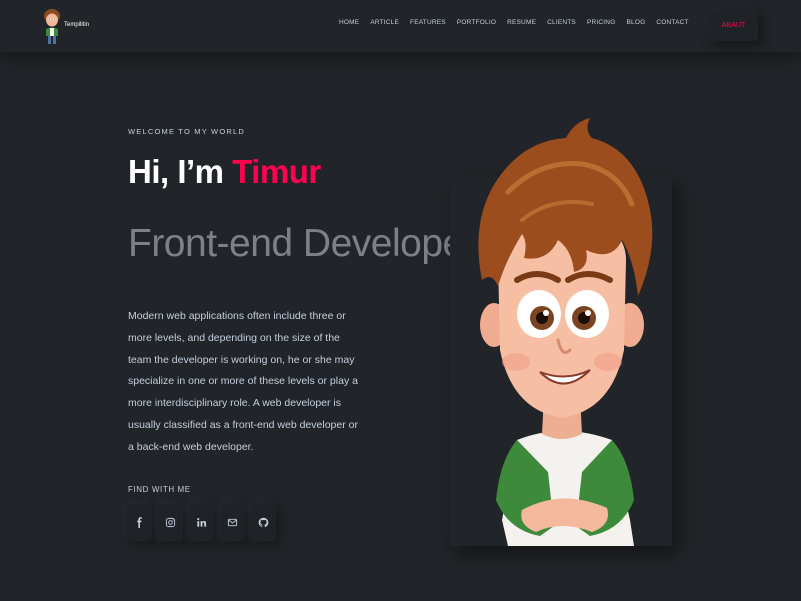 This screenshot has height=601, width=801. What do you see at coordinates (733, 25) in the screenshot?
I see `about-button: ABAUT` at bounding box center [733, 25].